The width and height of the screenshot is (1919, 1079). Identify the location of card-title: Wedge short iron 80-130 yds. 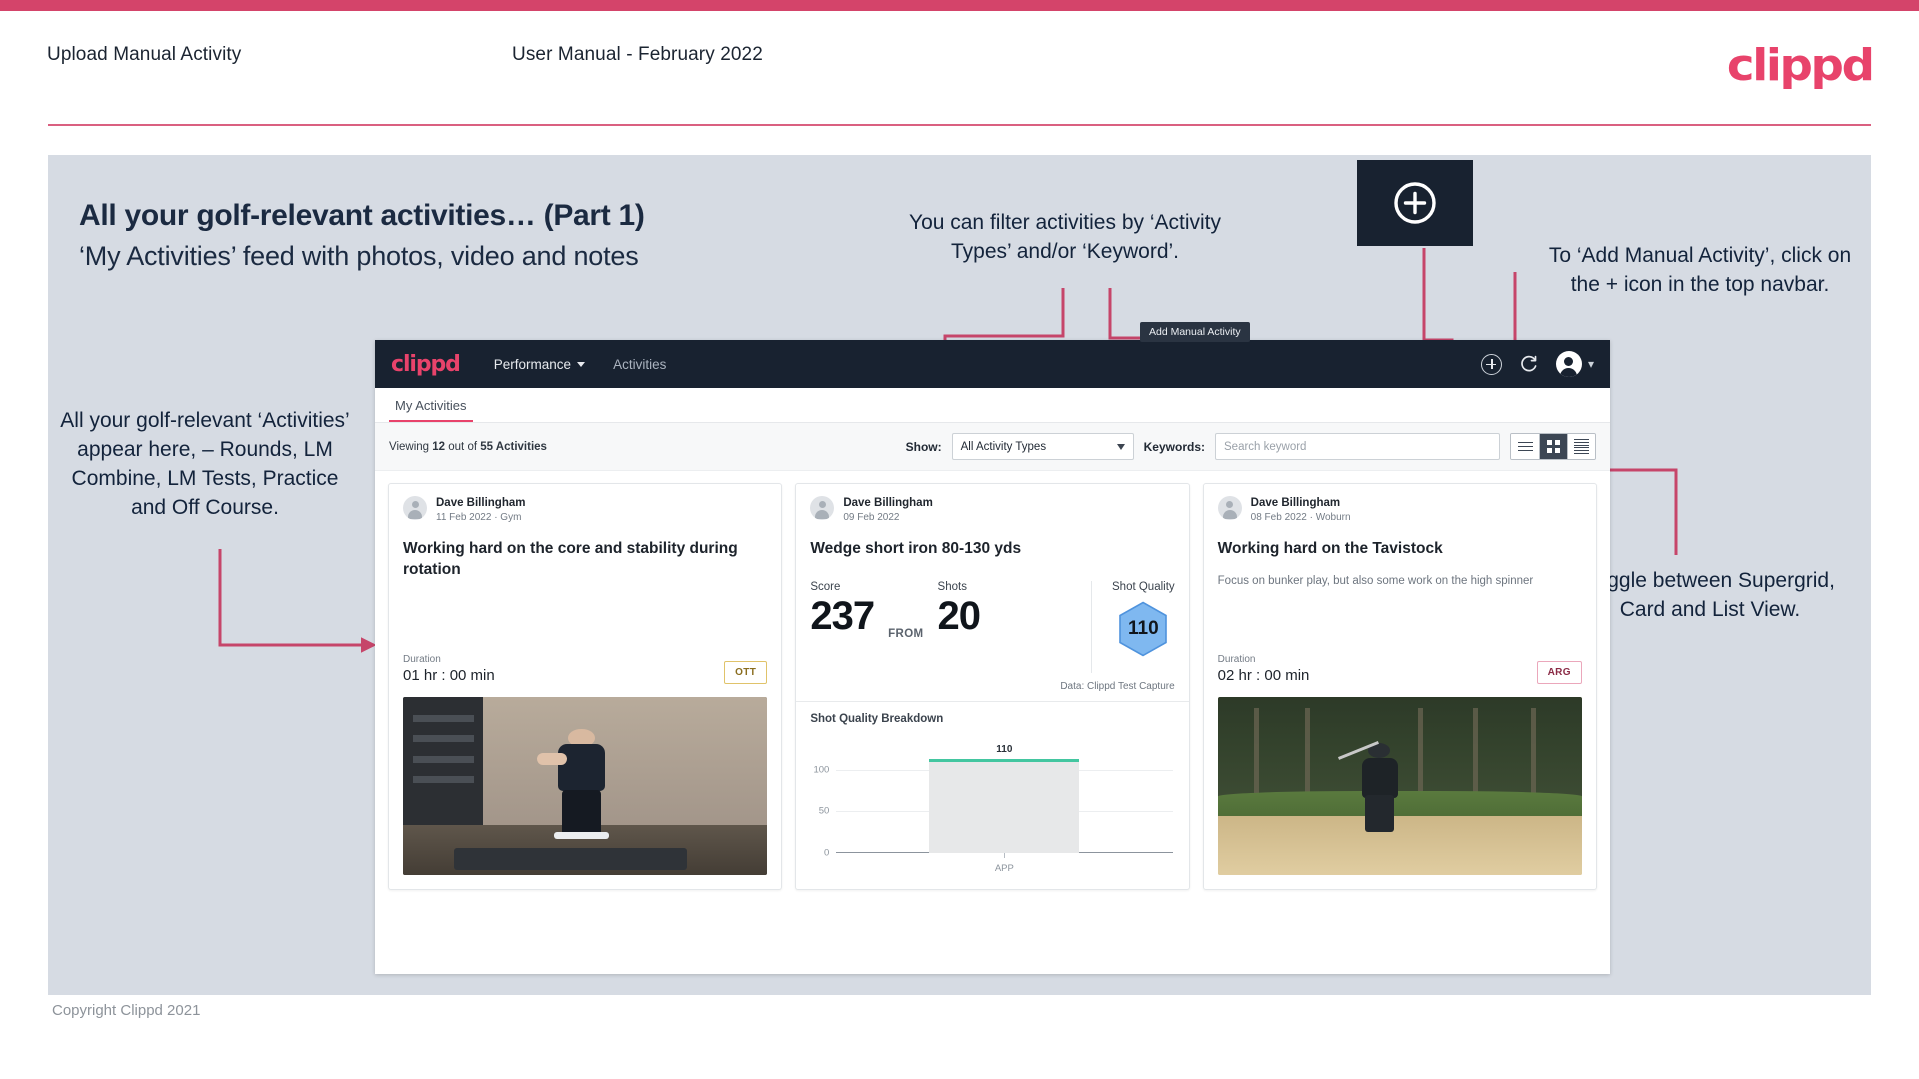
(916, 548).